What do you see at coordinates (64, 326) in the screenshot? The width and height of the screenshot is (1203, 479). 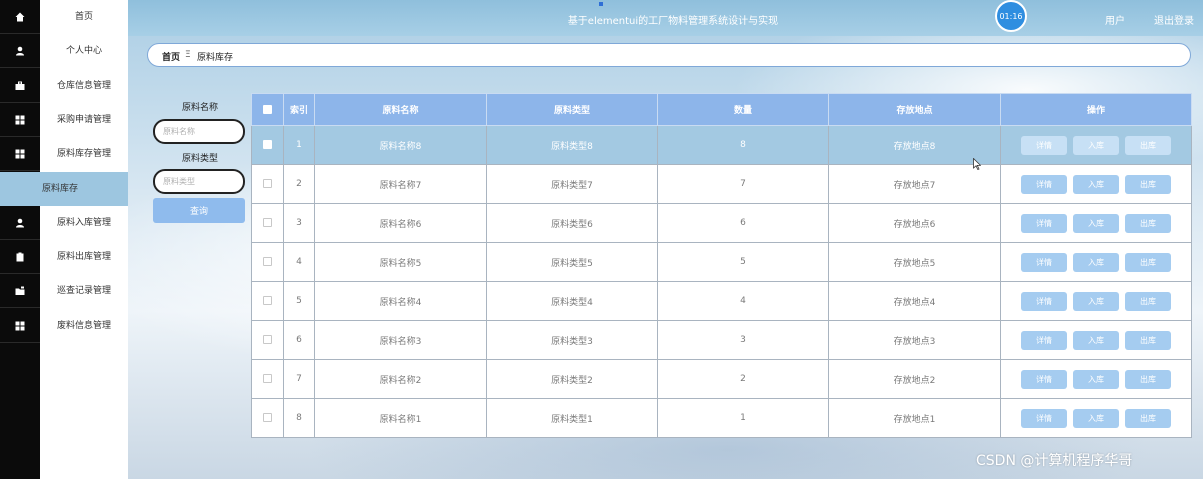 I see `sidebar-item: 废料信息管理` at bounding box center [64, 326].